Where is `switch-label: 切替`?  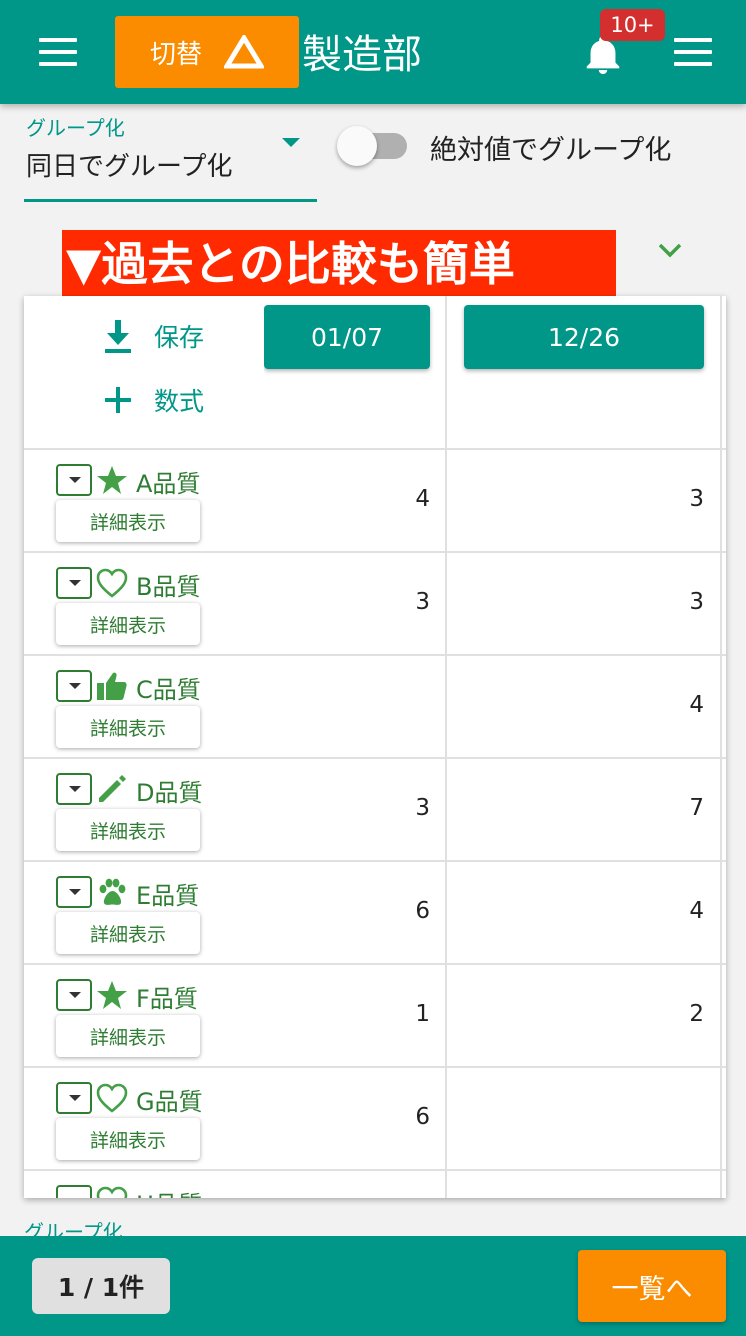 switch-label: 切替 is located at coordinates (175, 54).